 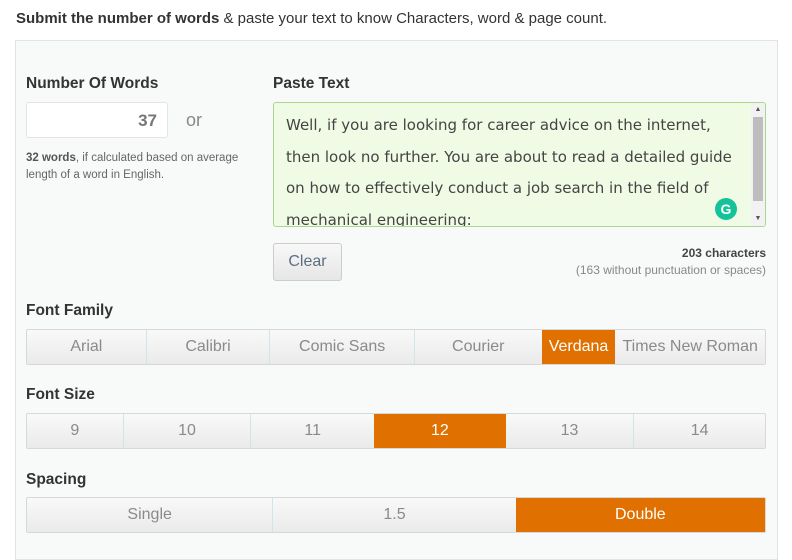 I want to click on font-size-option: 13, so click(x=570, y=431).